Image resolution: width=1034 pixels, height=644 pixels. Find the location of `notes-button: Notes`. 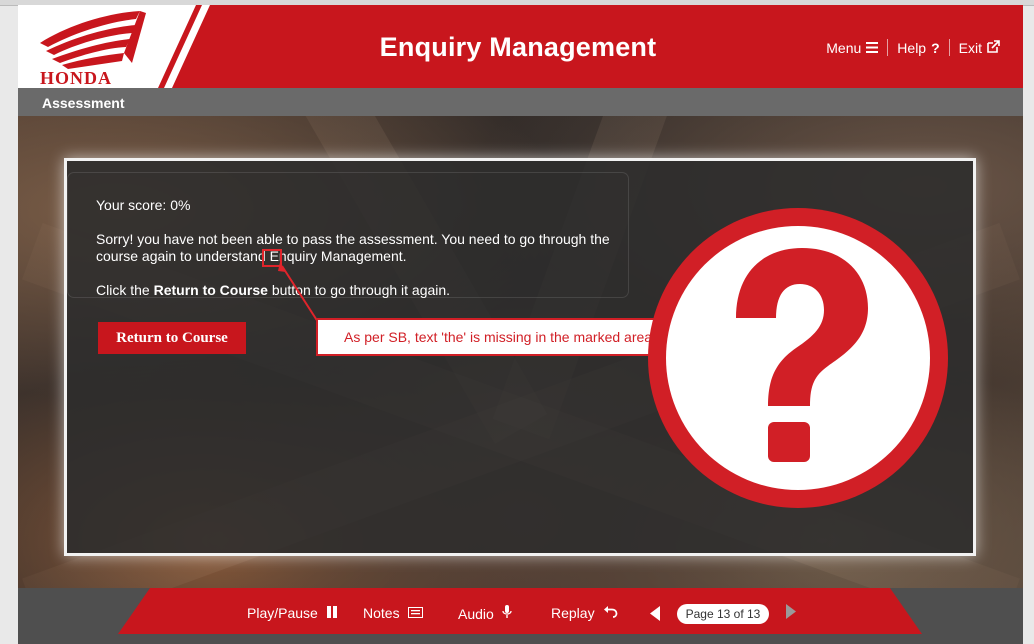

notes-button: Notes is located at coordinates (393, 613).